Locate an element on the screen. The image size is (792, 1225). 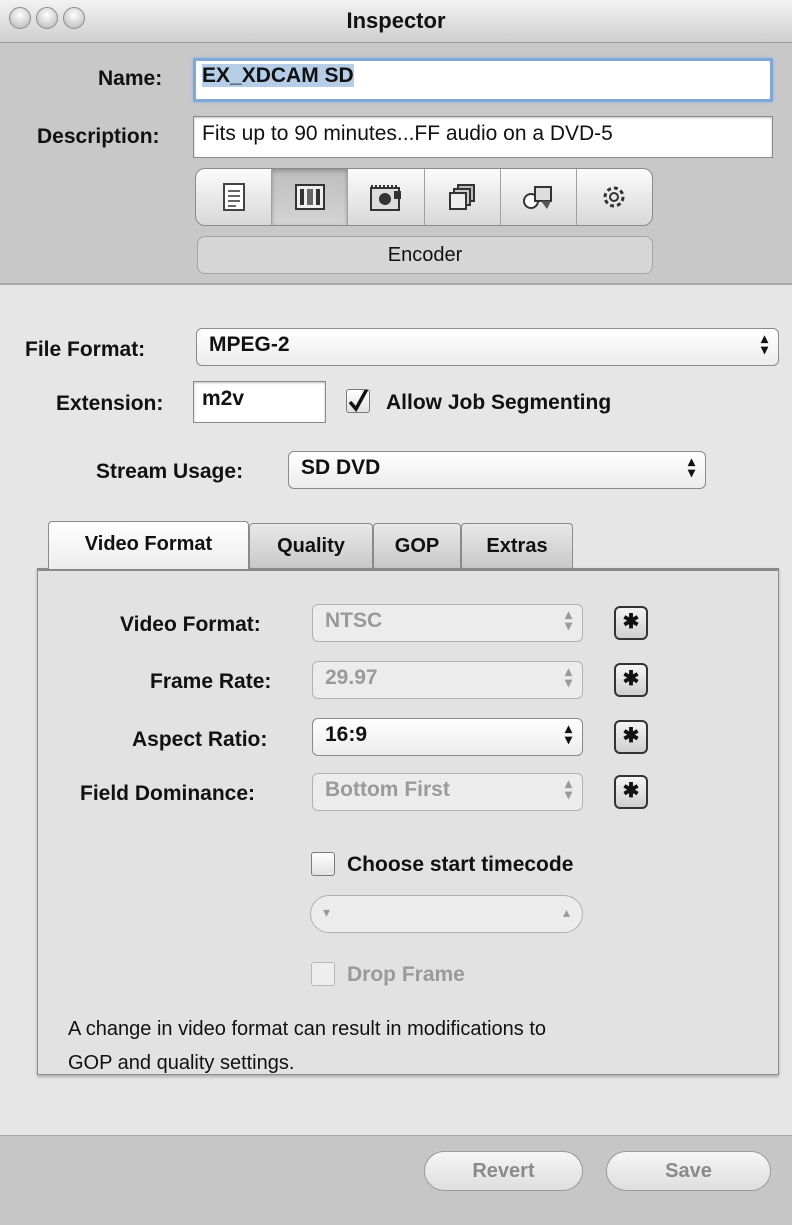
video-format-label: Video Format: is located at coordinates (190, 624).